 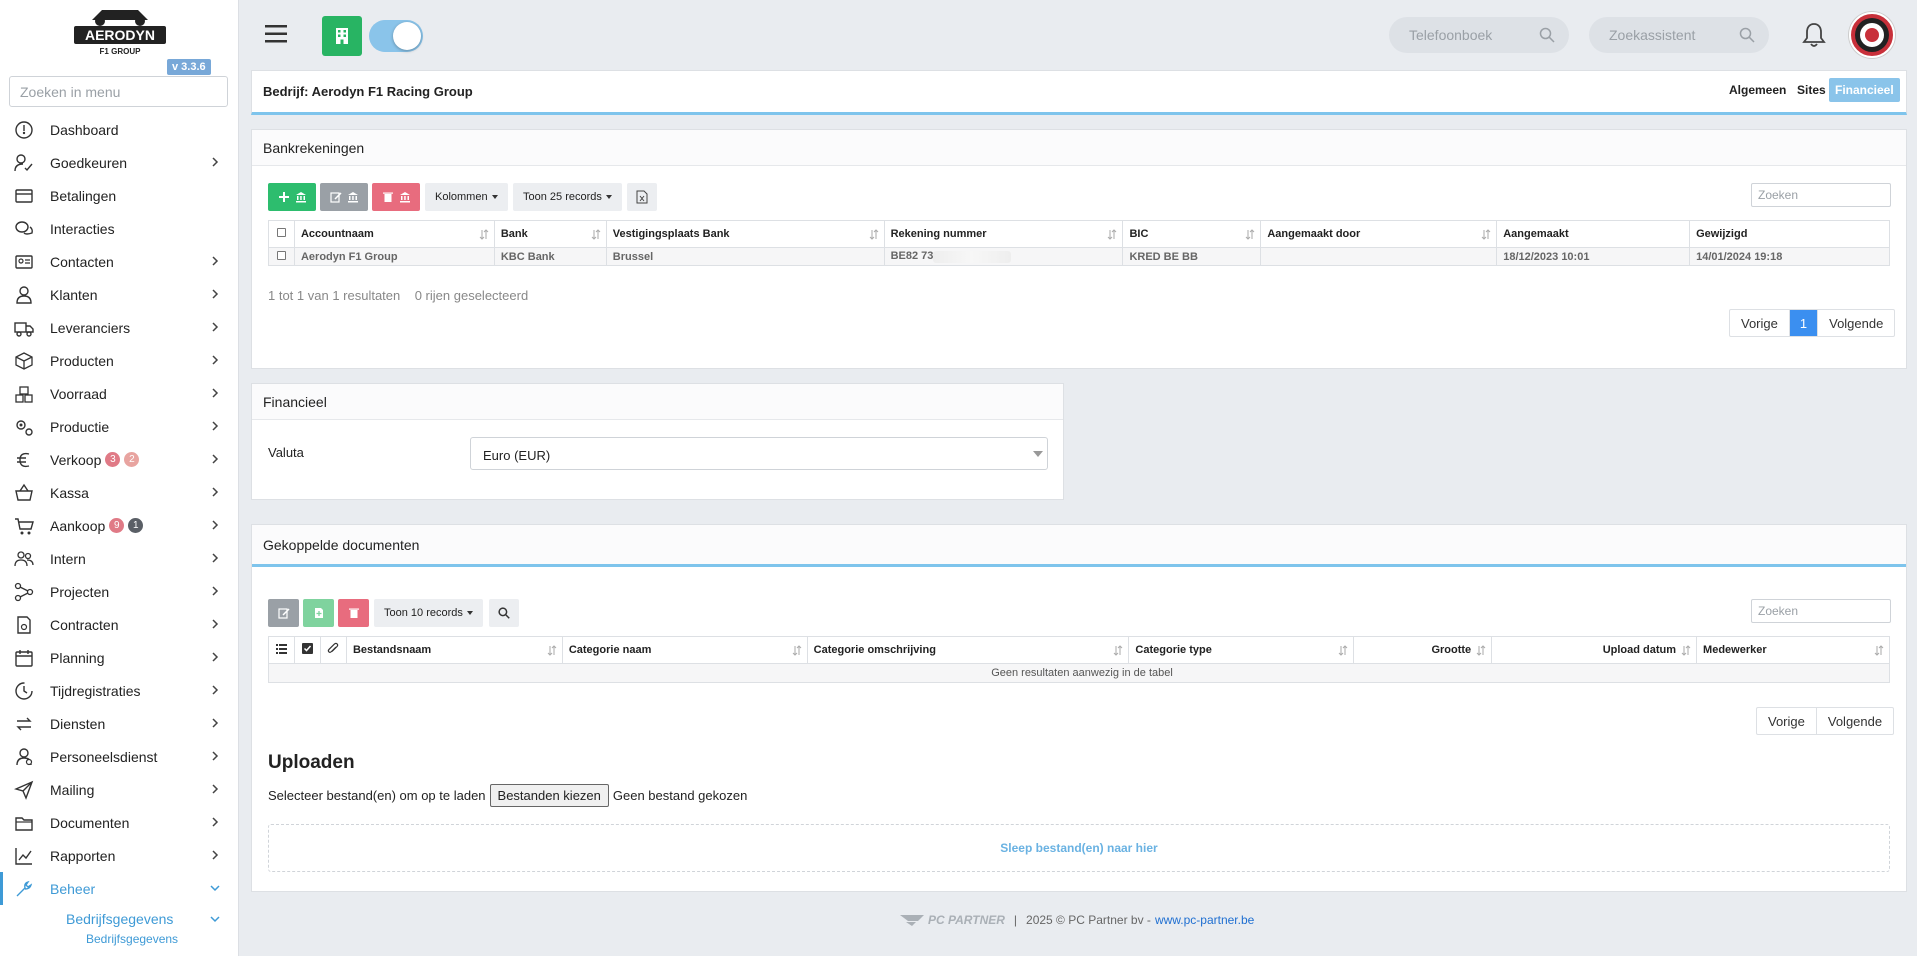 I want to click on col-vestigingsplaats: Vestigingsplaats Bank, so click(x=745, y=234).